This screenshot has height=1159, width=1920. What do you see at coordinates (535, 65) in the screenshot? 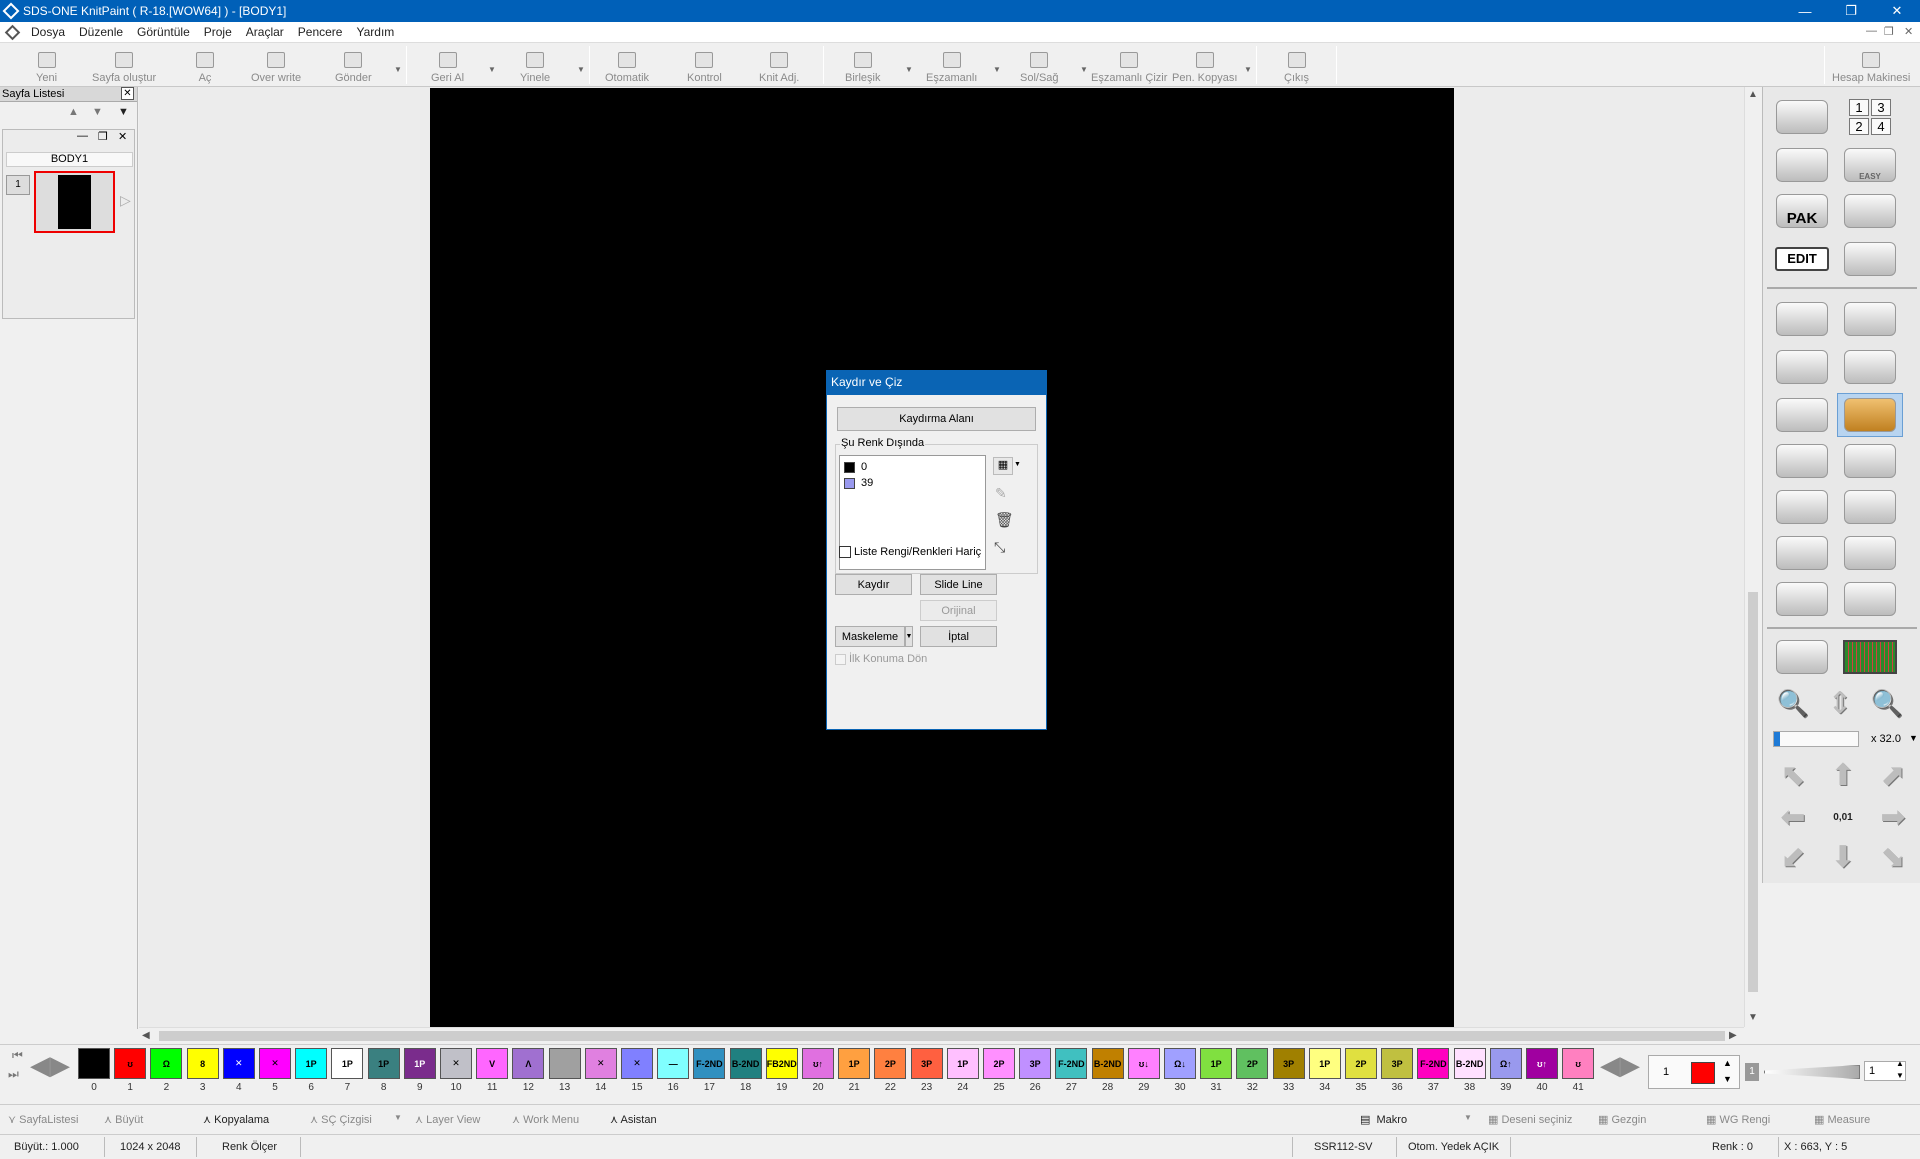
I see `redo-button: Yinele` at bounding box center [535, 65].